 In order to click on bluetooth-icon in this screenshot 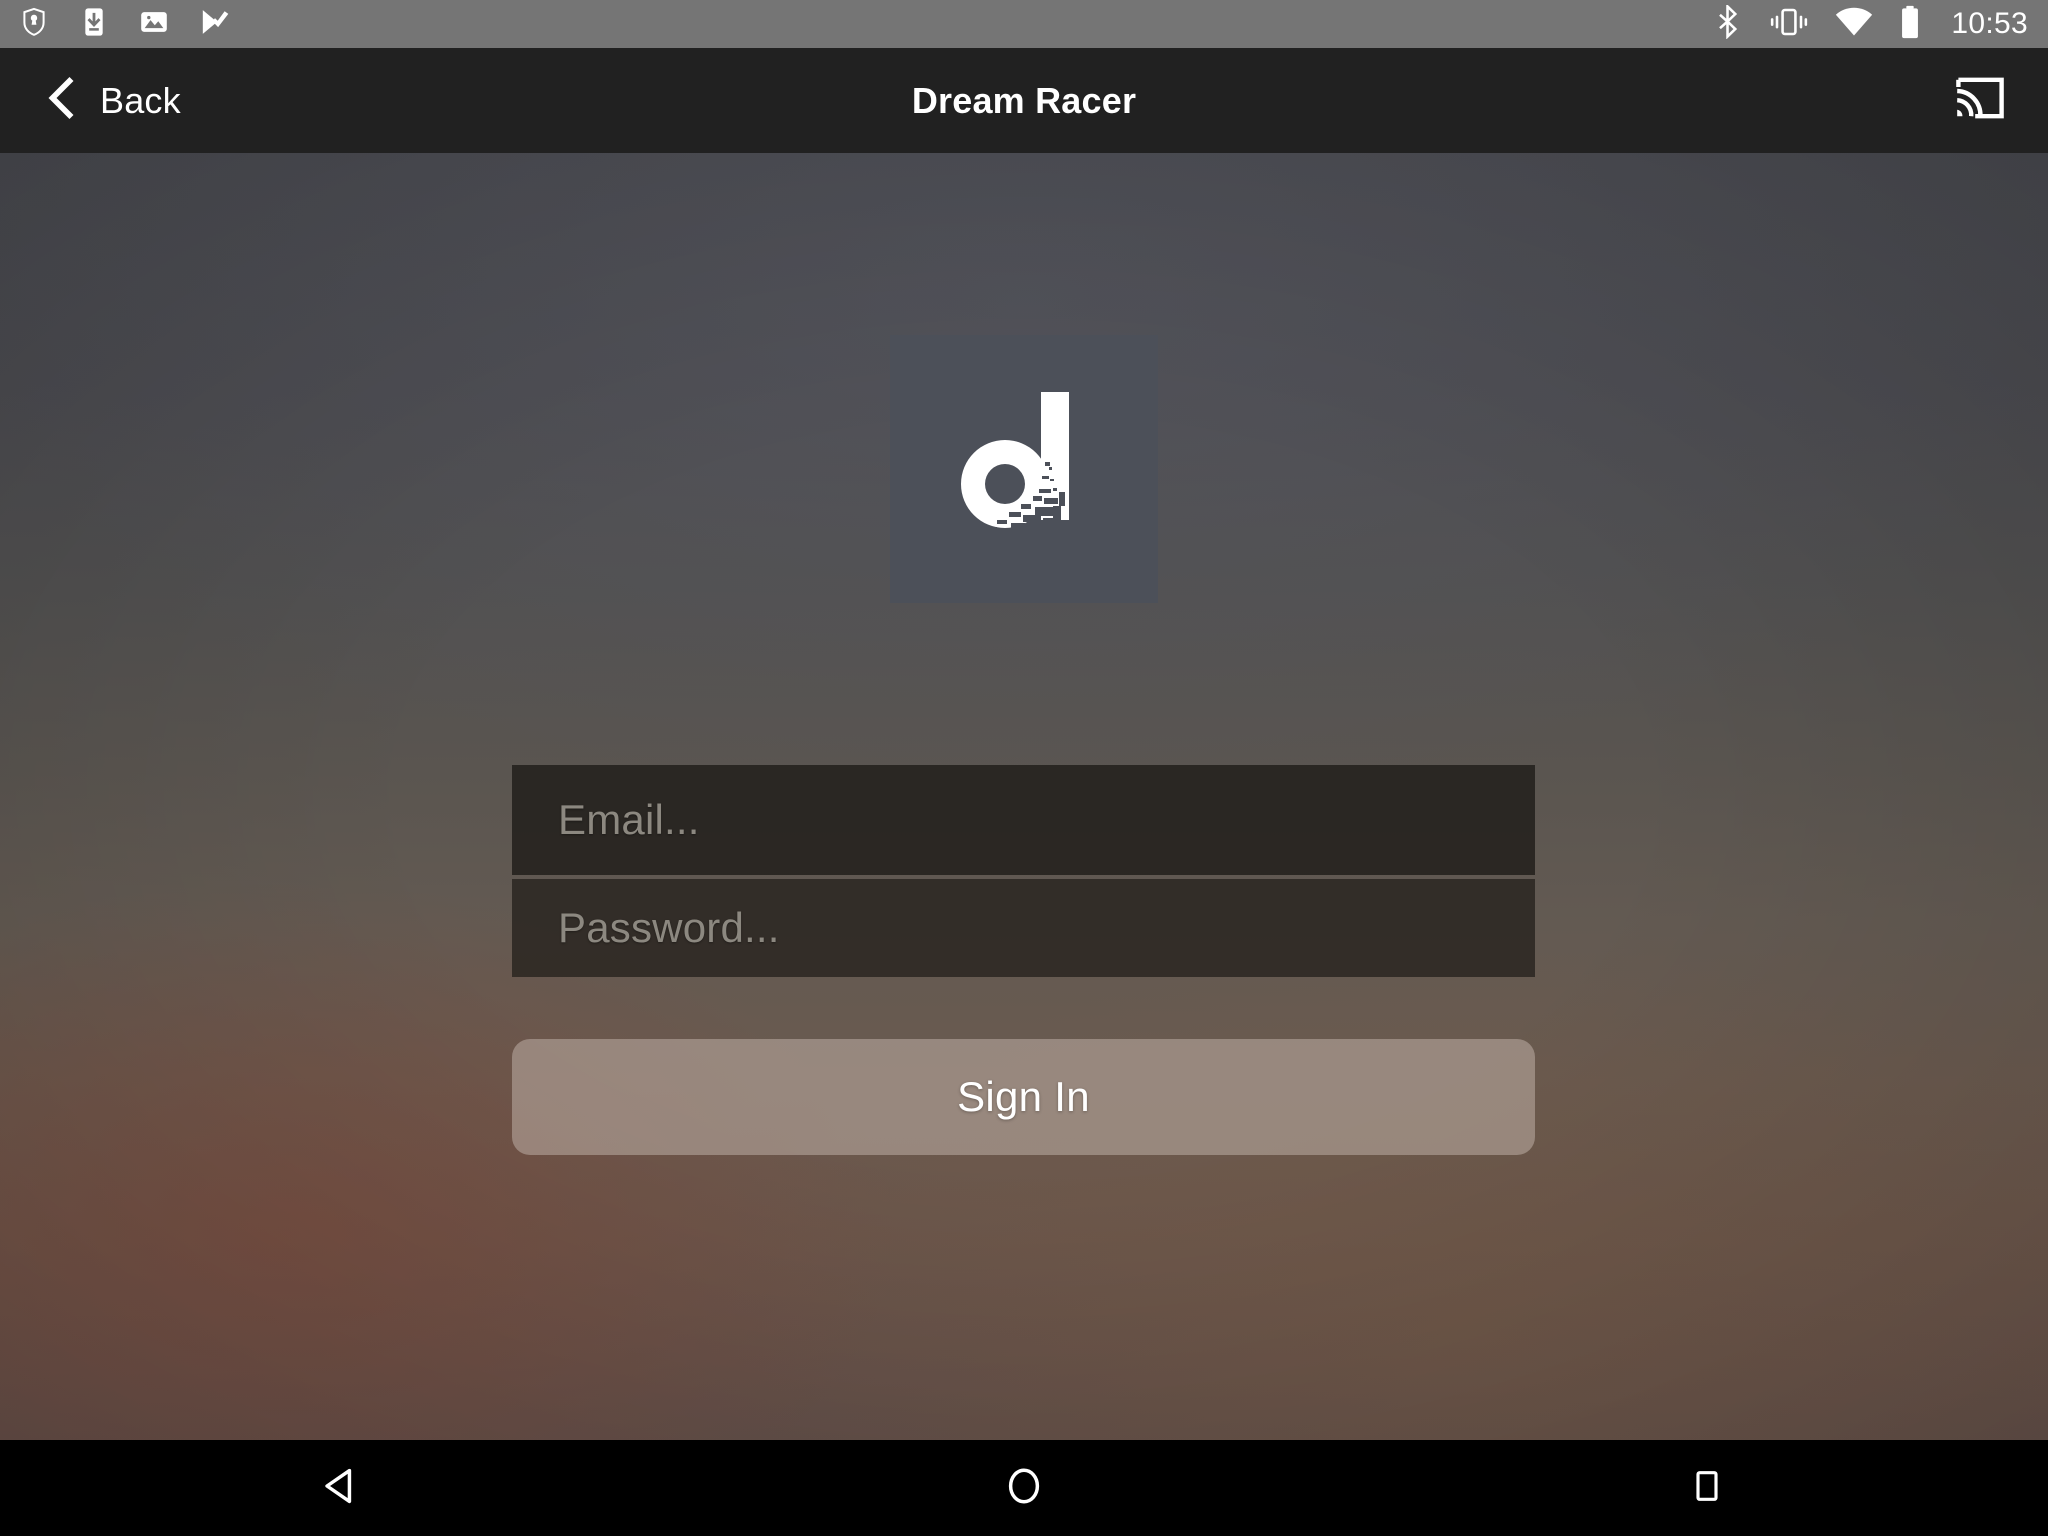, I will do `click(1728, 23)`.